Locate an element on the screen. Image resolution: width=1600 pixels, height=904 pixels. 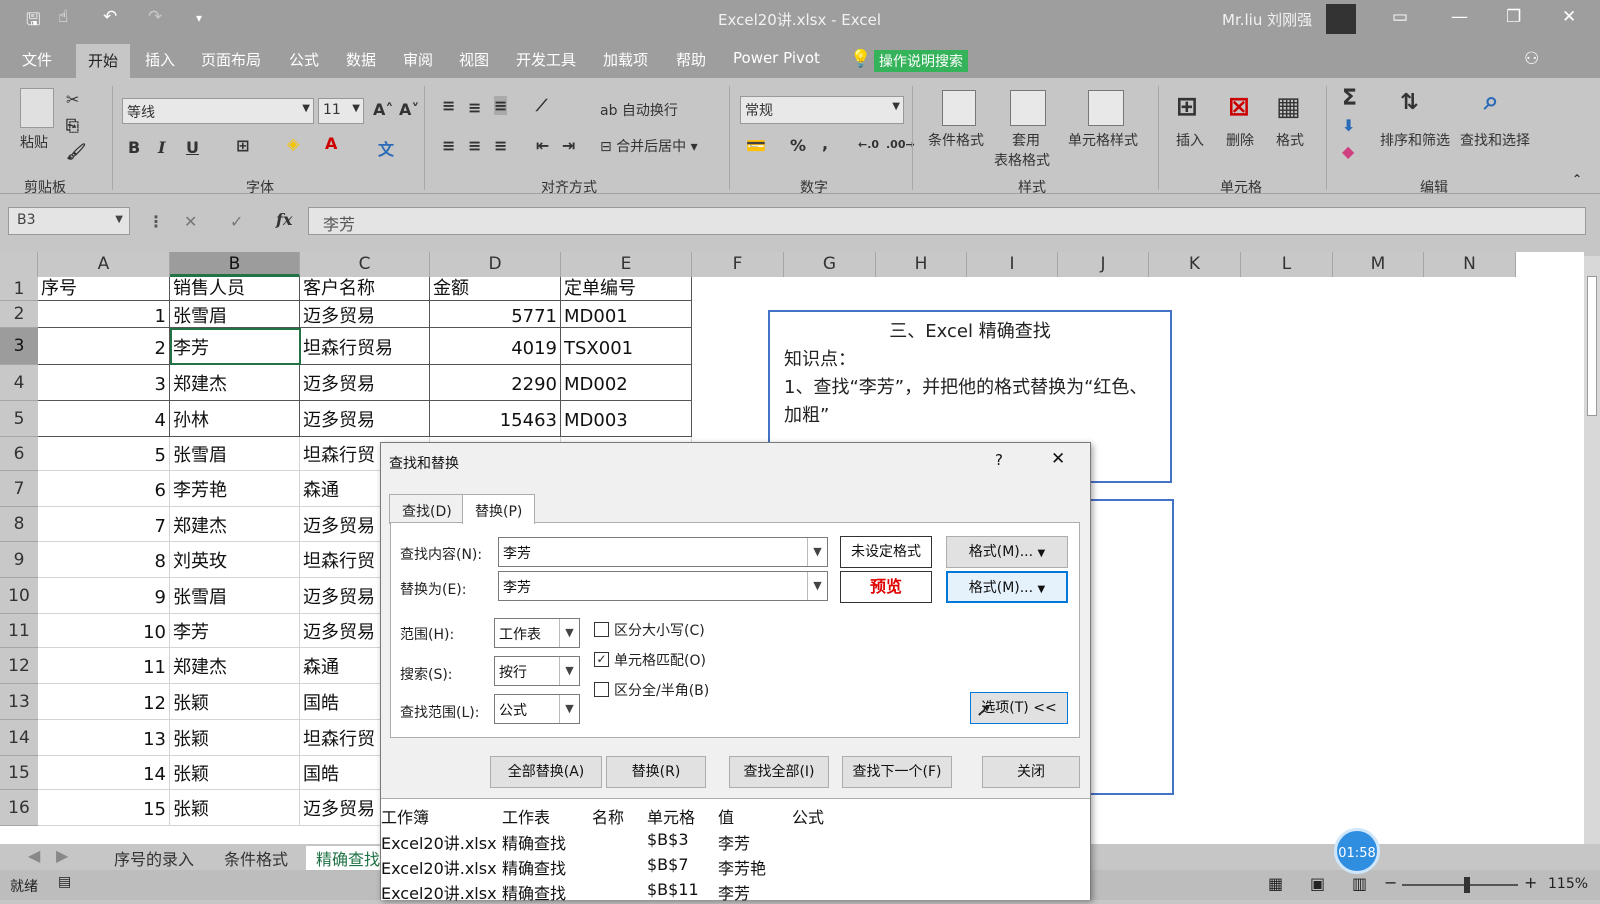
cell-a16: 15 is located at coordinates (104, 808).